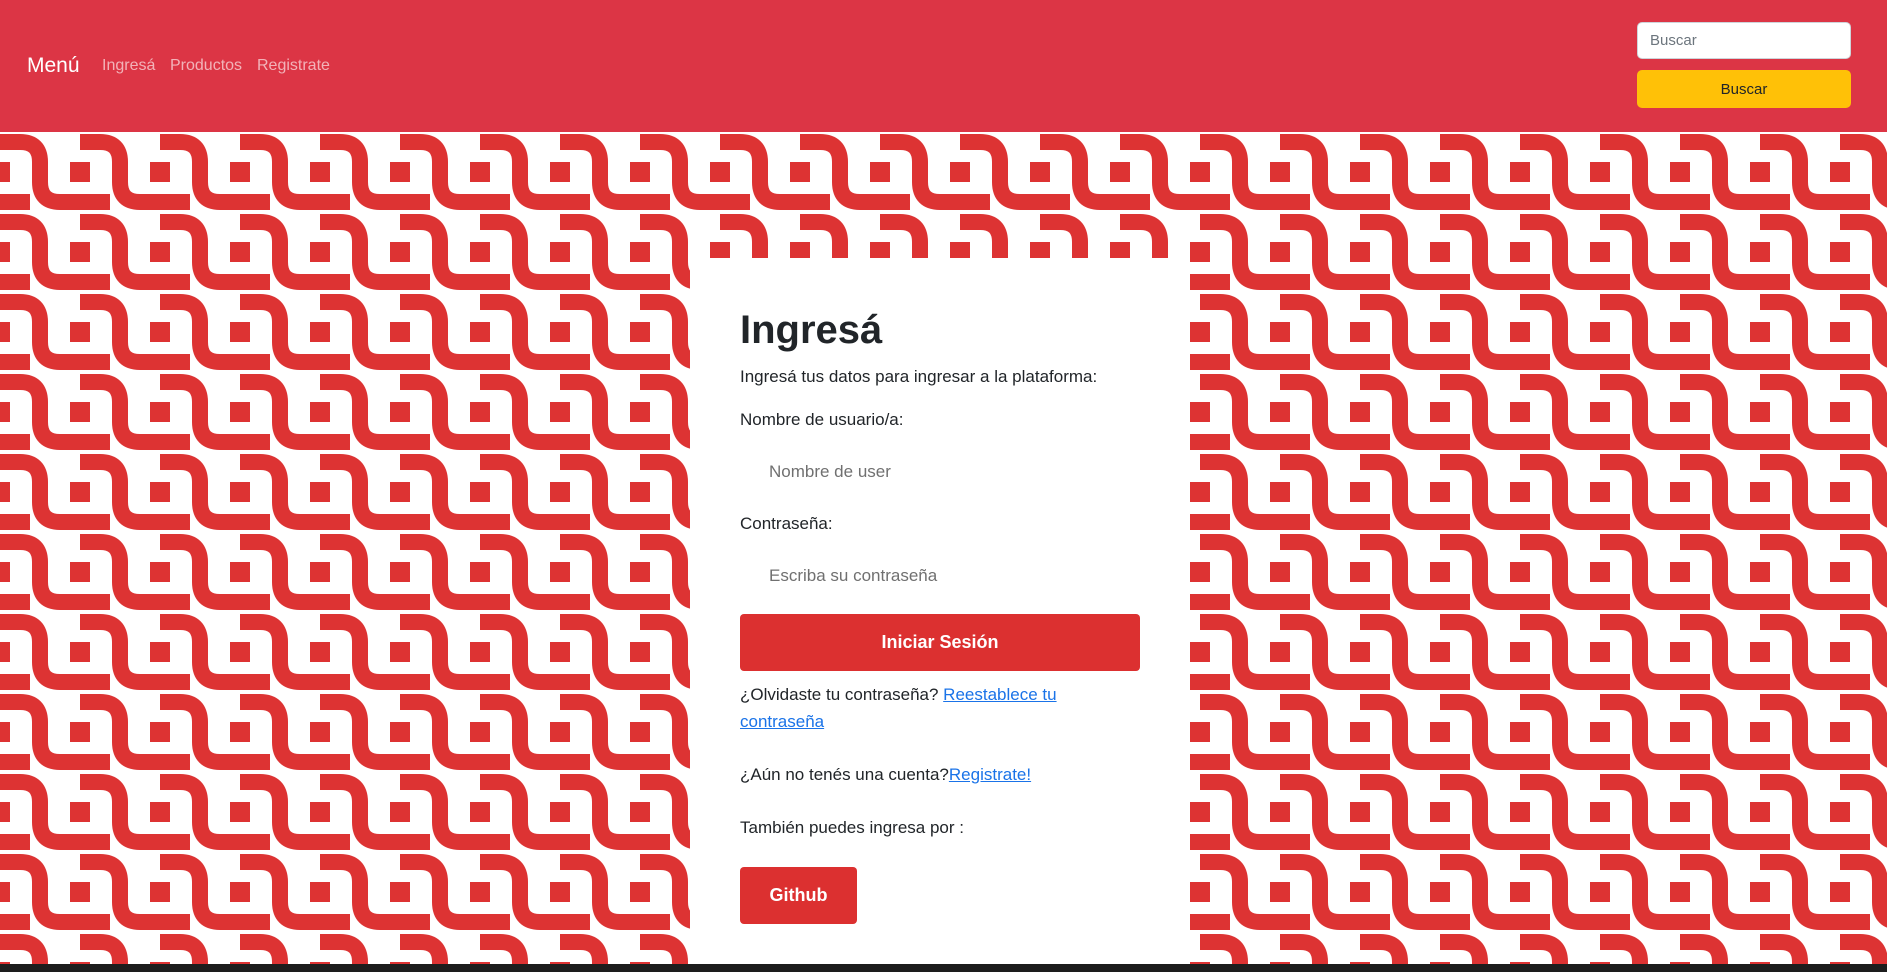  I want to click on search-button: Buscar, so click(1744, 89).